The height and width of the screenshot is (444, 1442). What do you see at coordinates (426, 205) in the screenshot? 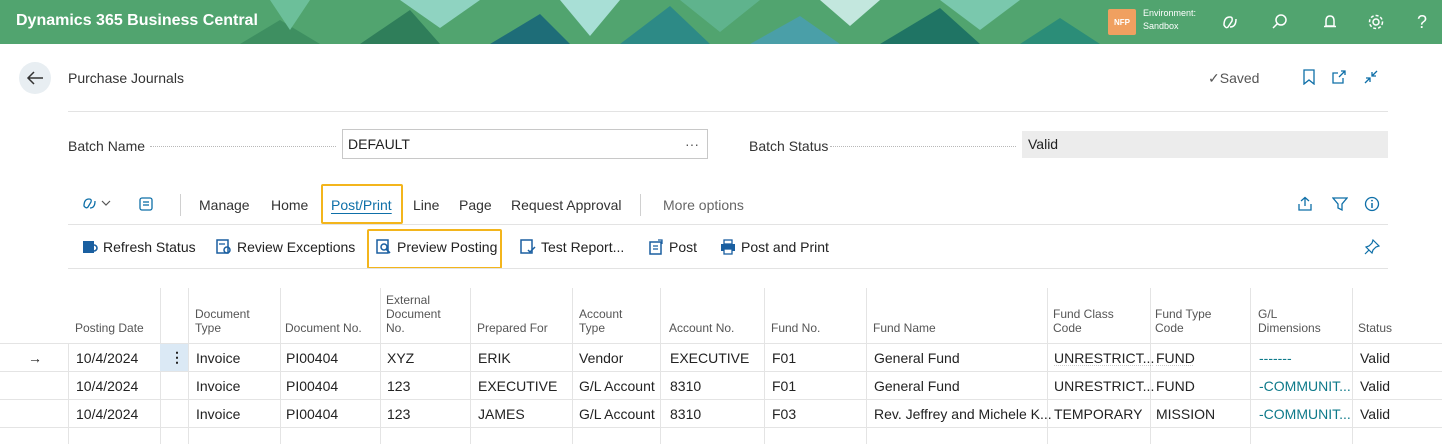
I see `tab-line: Line` at bounding box center [426, 205].